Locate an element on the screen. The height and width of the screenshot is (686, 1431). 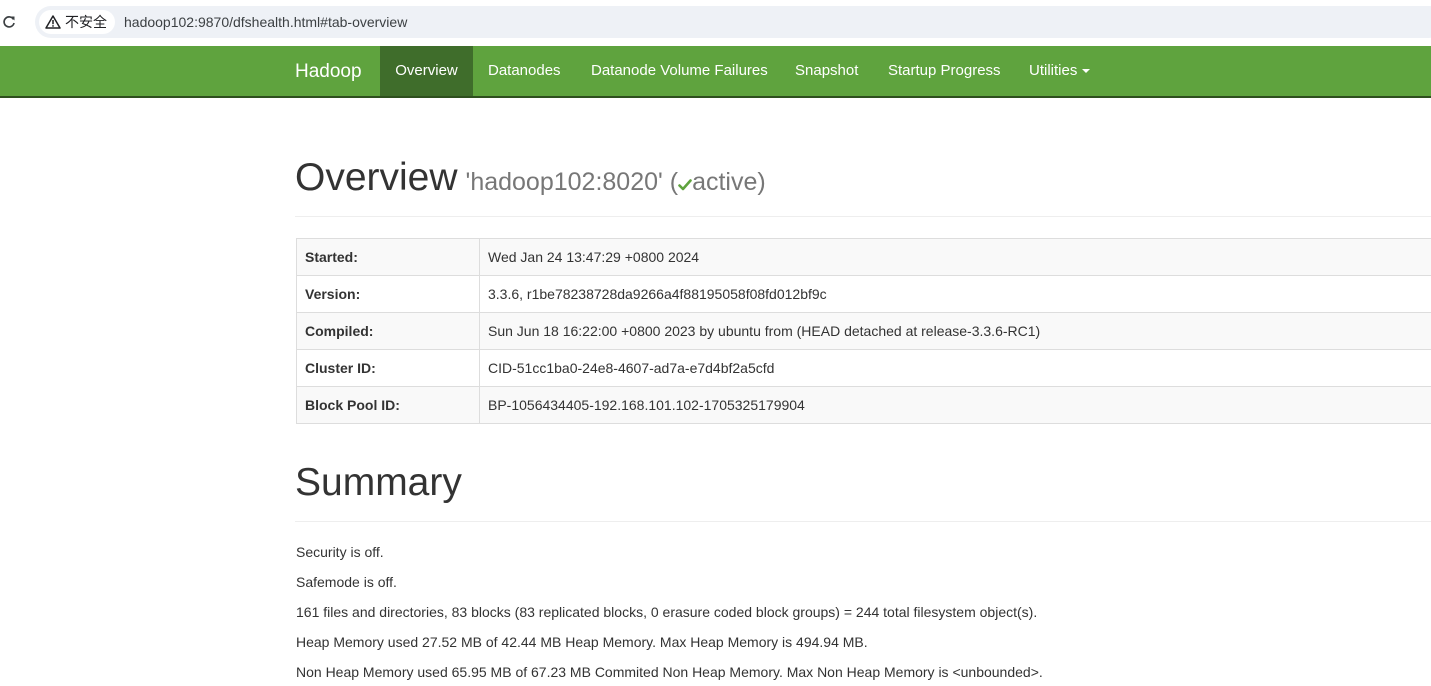
chevron-down-icon is located at coordinates (1086, 71).